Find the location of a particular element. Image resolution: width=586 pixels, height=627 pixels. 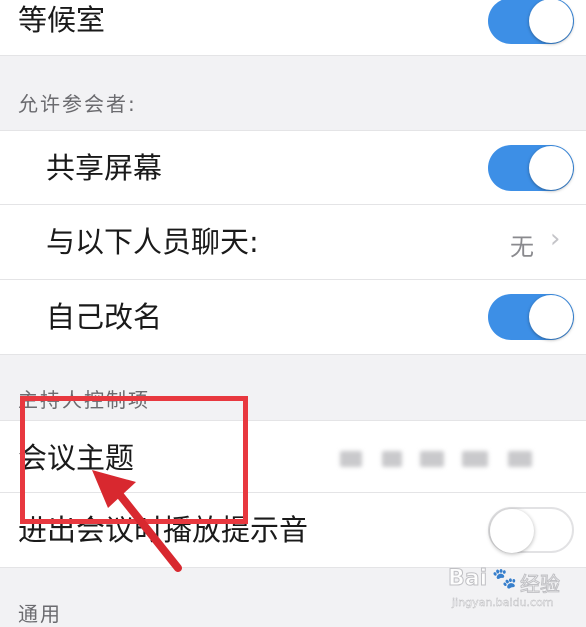

waiting-room-toggle is located at coordinates (531, 22).